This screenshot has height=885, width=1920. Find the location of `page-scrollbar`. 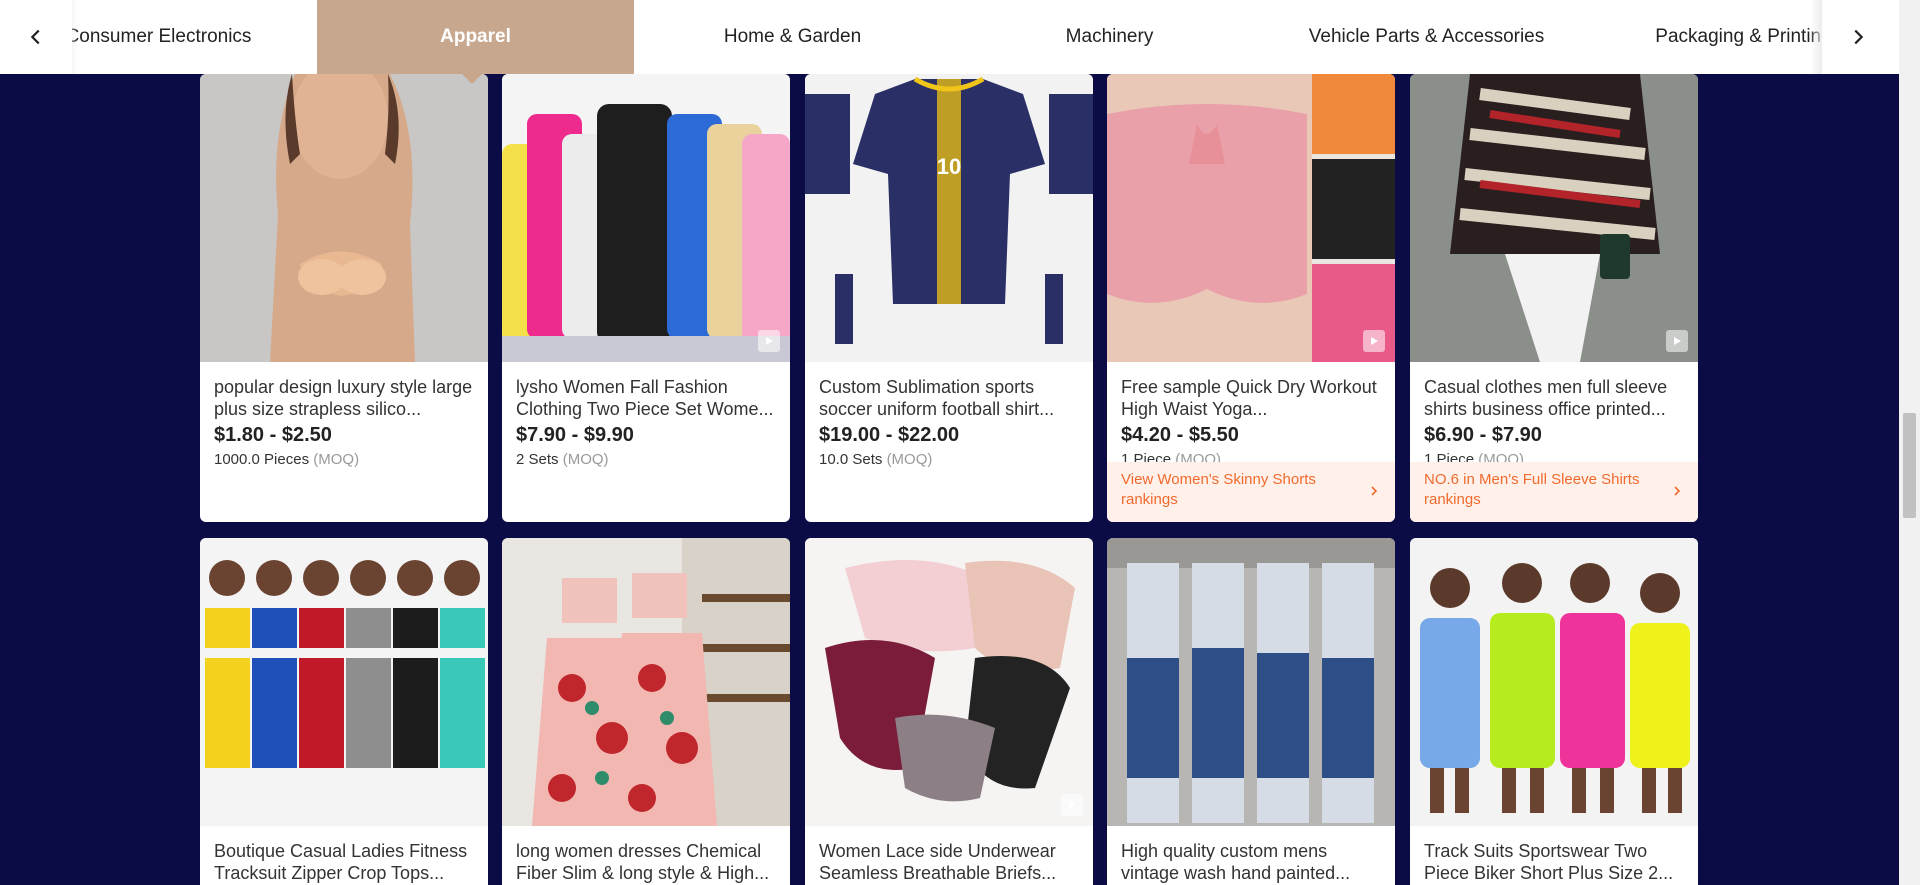

page-scrollbar is located at coordinates (1909, 442).